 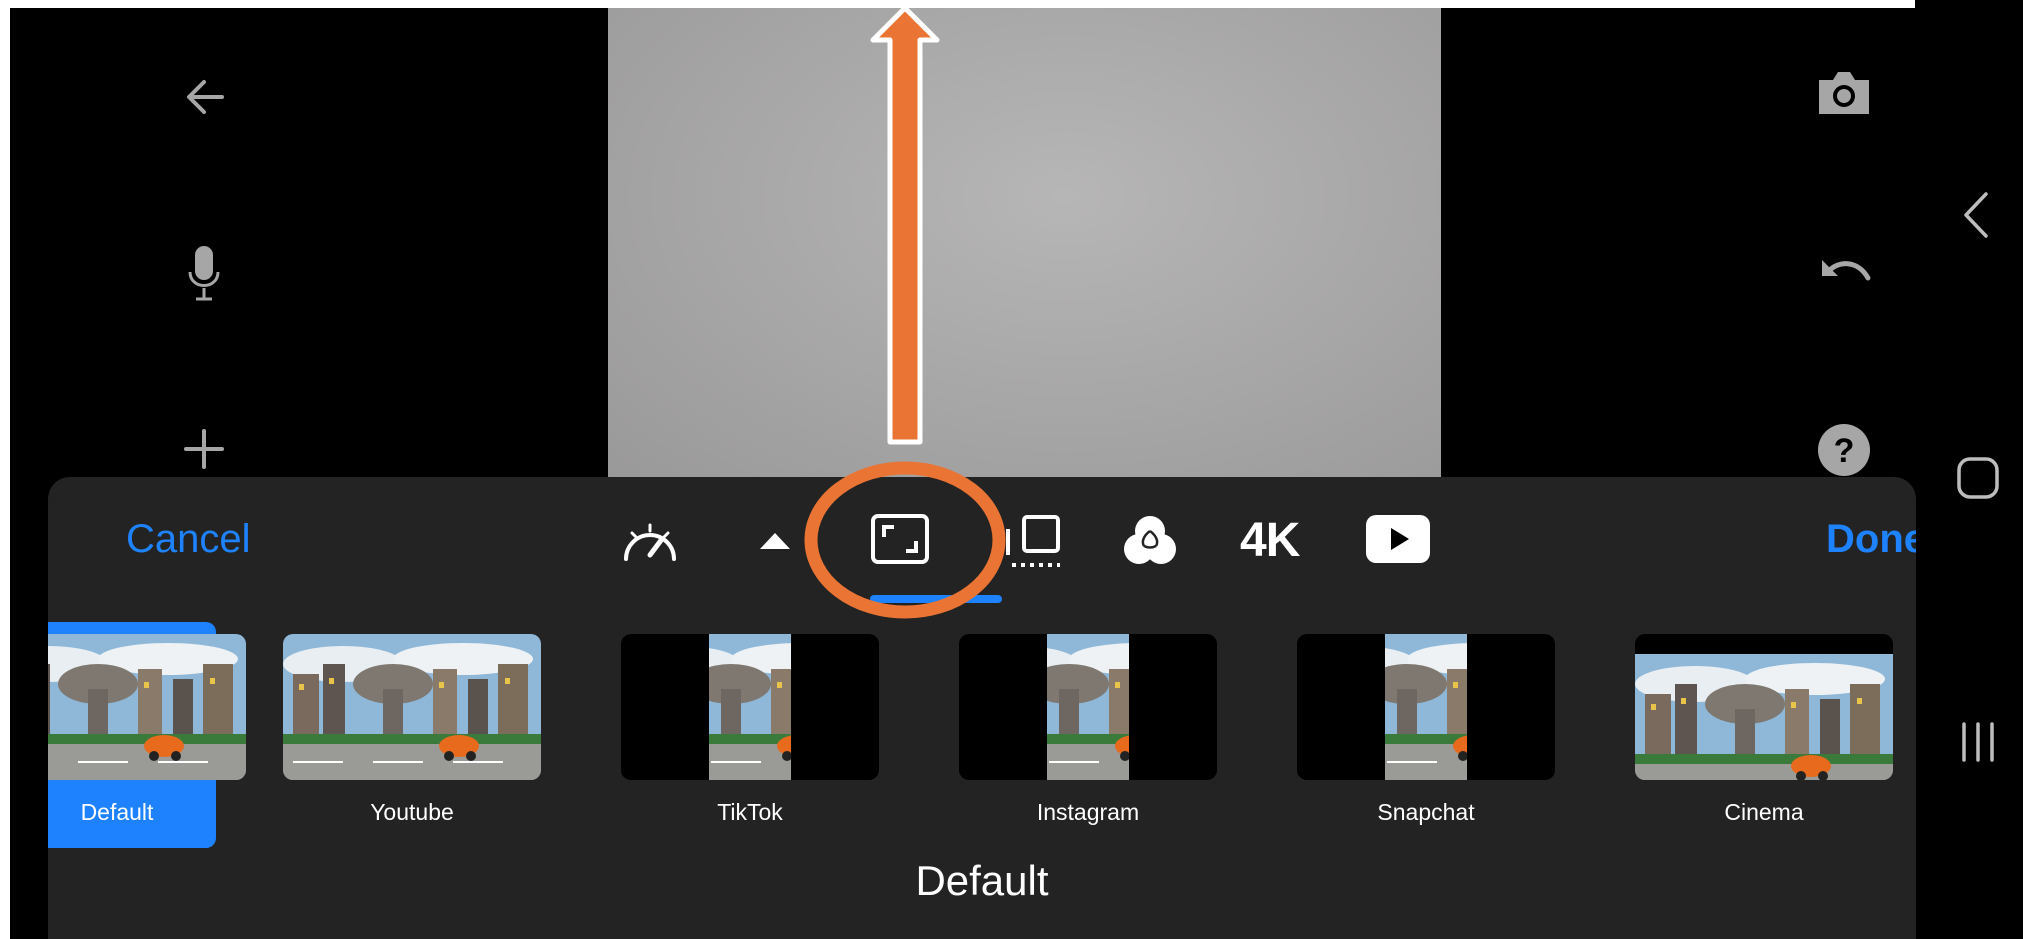 I want to click on nav-back-icon, so click(x=1975, y=215).